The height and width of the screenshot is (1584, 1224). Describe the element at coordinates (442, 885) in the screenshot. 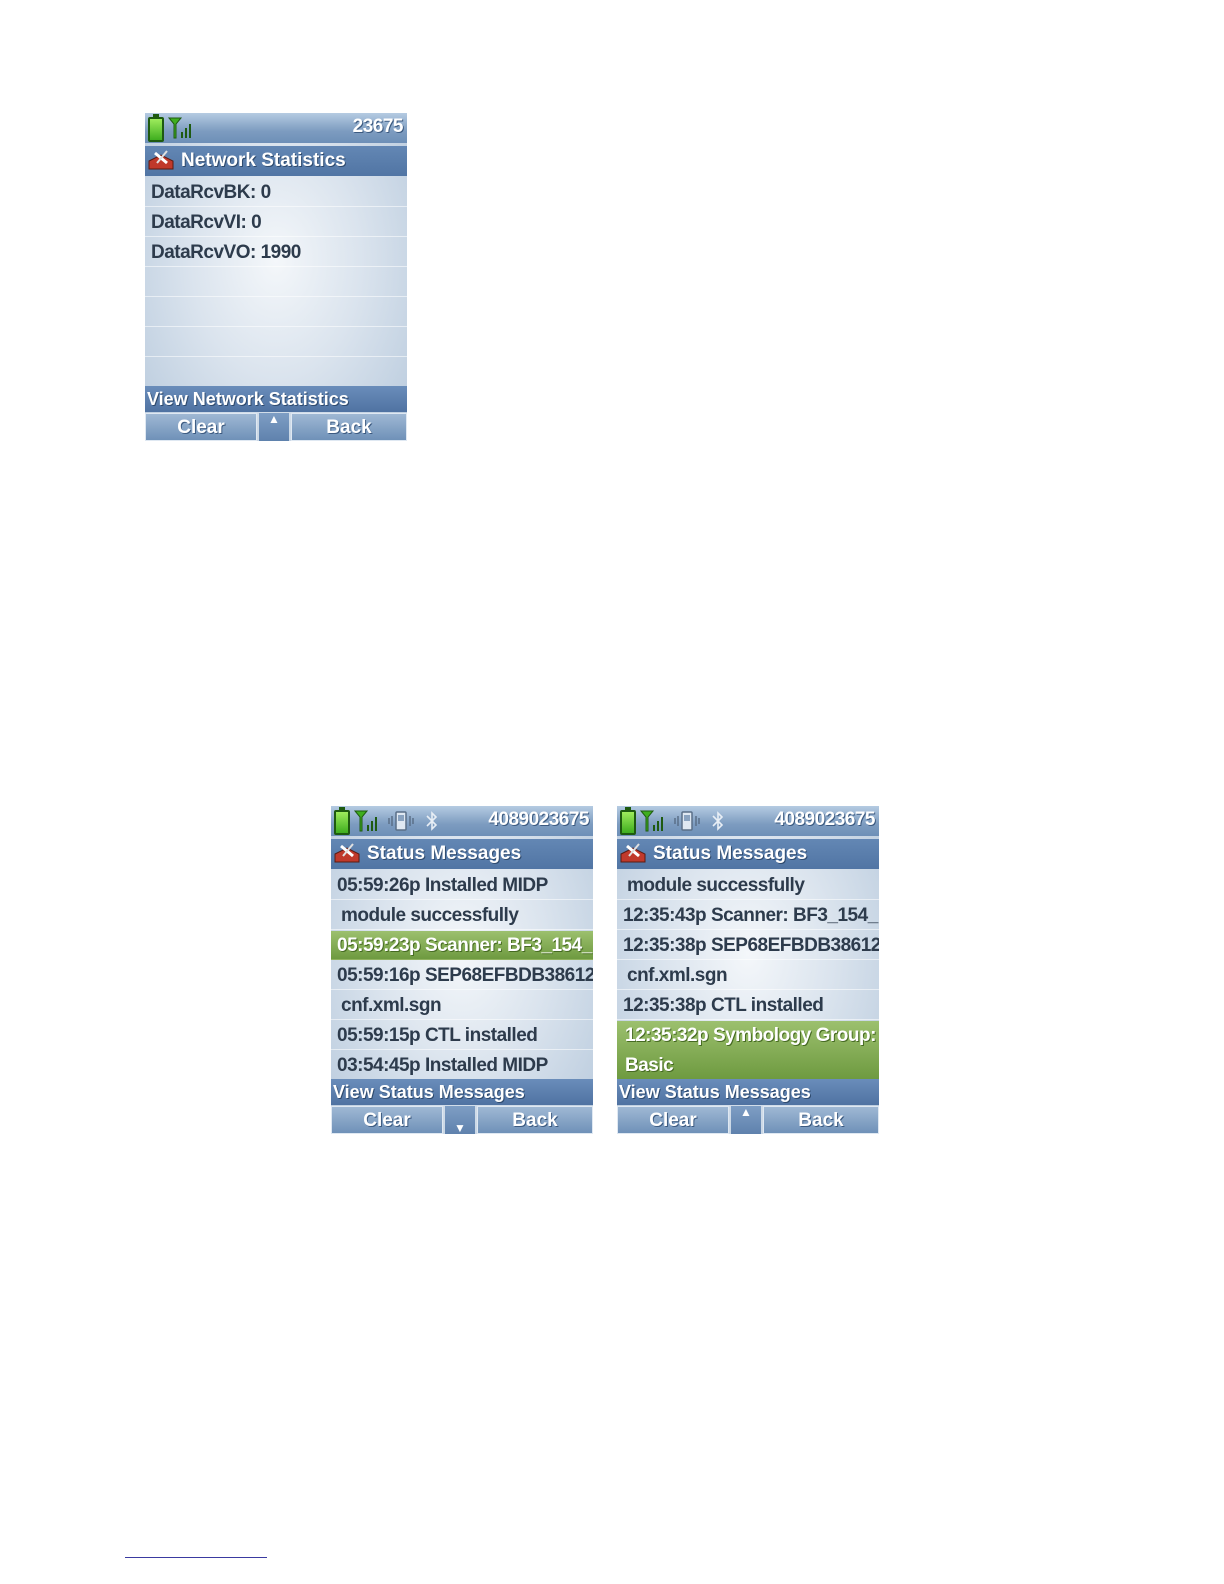

I see `list-item-label: 05:59:26p Installed MIDP` at that location.